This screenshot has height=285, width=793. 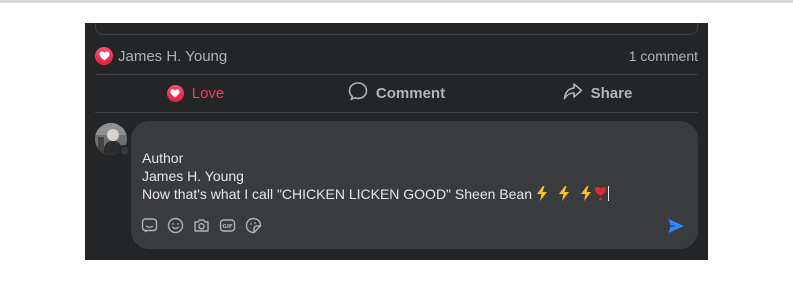 What do you see at coordinates (104, 56) in the screenshot?
I see `love-reaction-icon` at bounding box center [104, 56].